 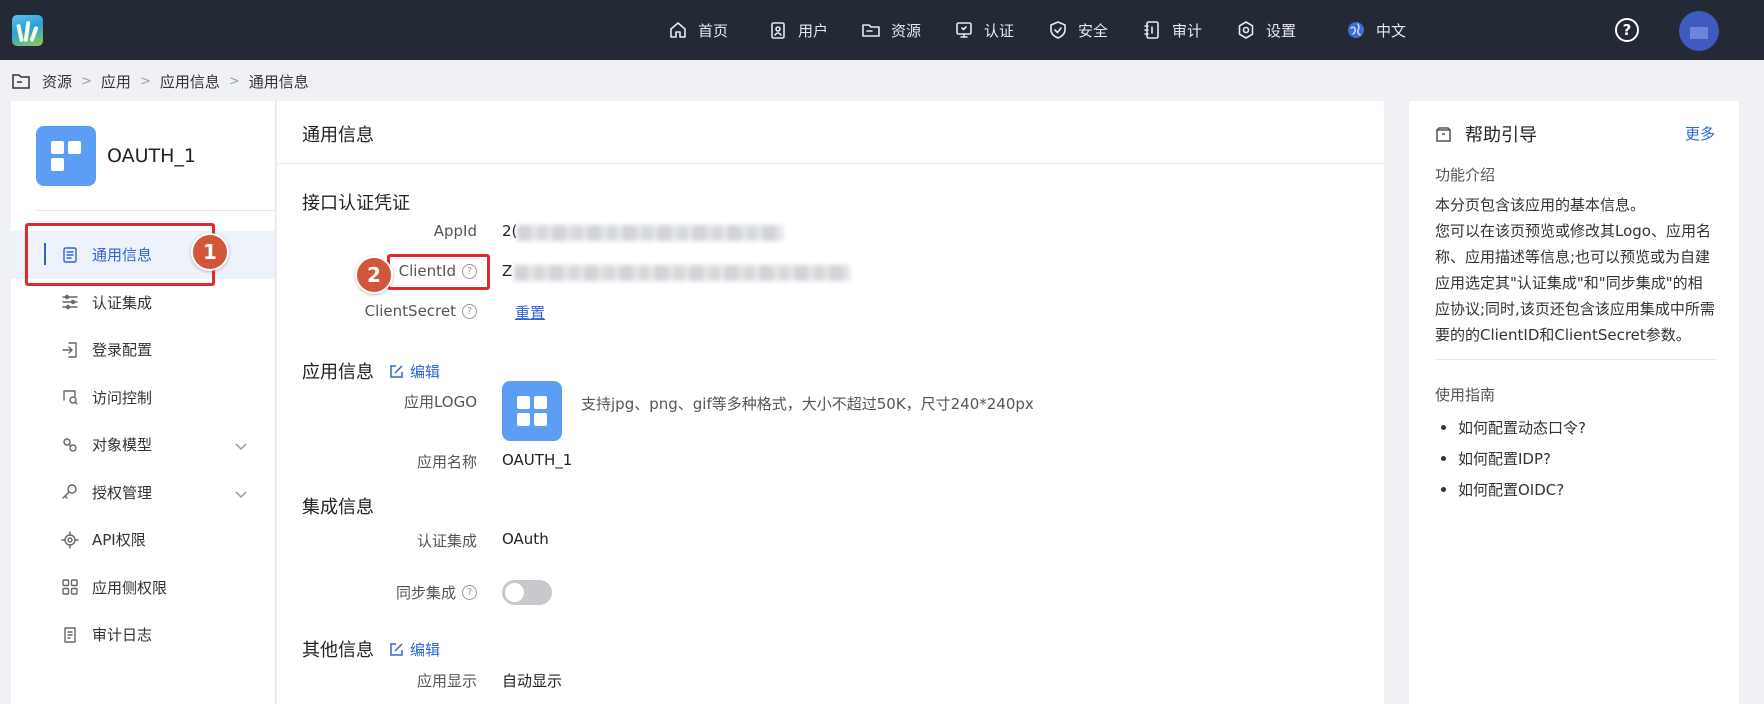 What do you see at coordinates (70, 350) in the screenshot?
I see `login-icon` at bounding box center [70, 350].